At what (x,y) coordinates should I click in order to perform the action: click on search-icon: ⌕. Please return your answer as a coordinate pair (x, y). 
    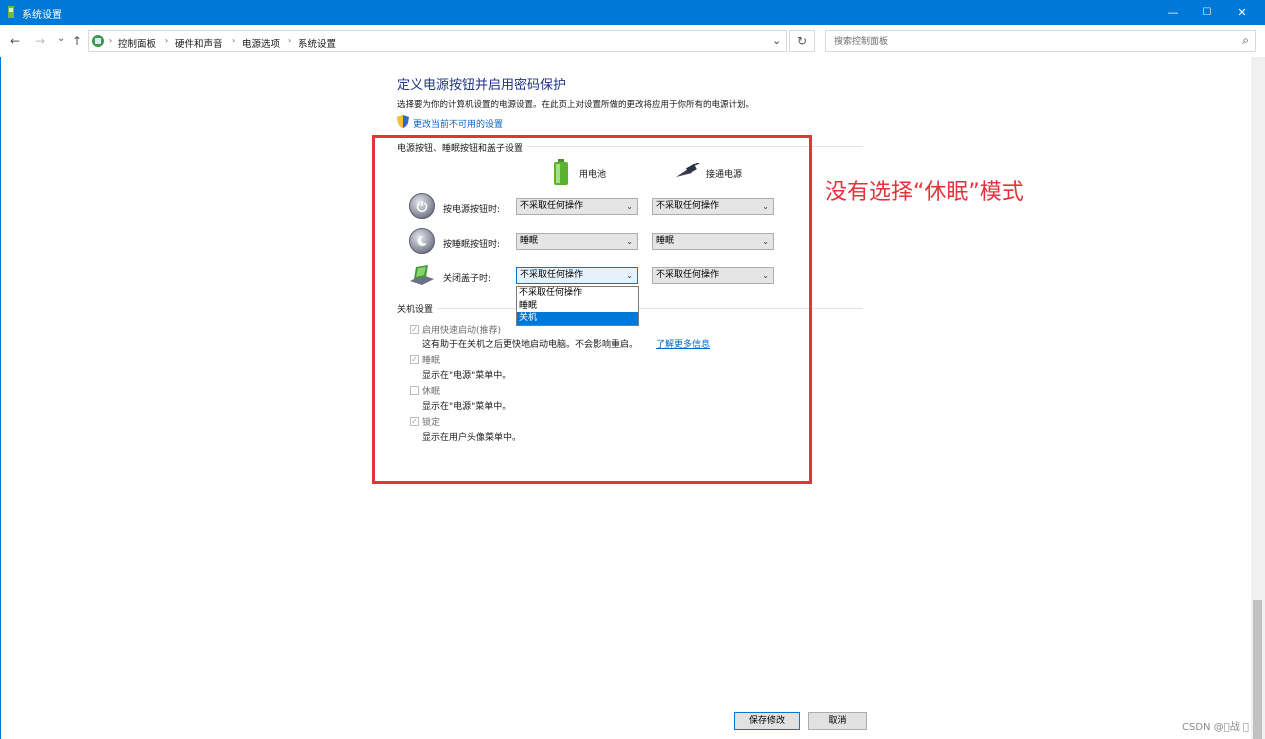
    Looking at the image, I should click on (1245, 40).